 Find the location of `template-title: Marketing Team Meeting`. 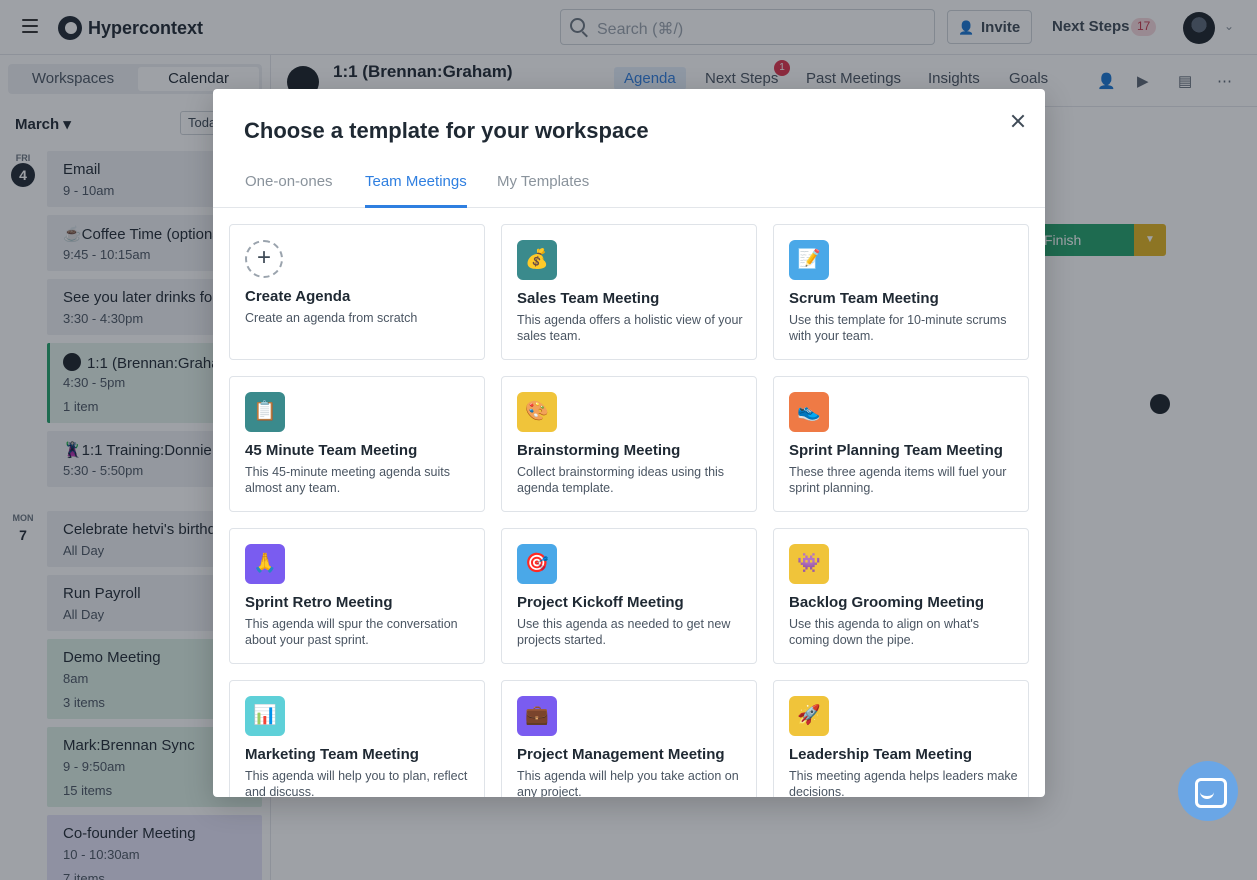

template-title: Marketing Team Meeting is located at coordinates (332, 754).